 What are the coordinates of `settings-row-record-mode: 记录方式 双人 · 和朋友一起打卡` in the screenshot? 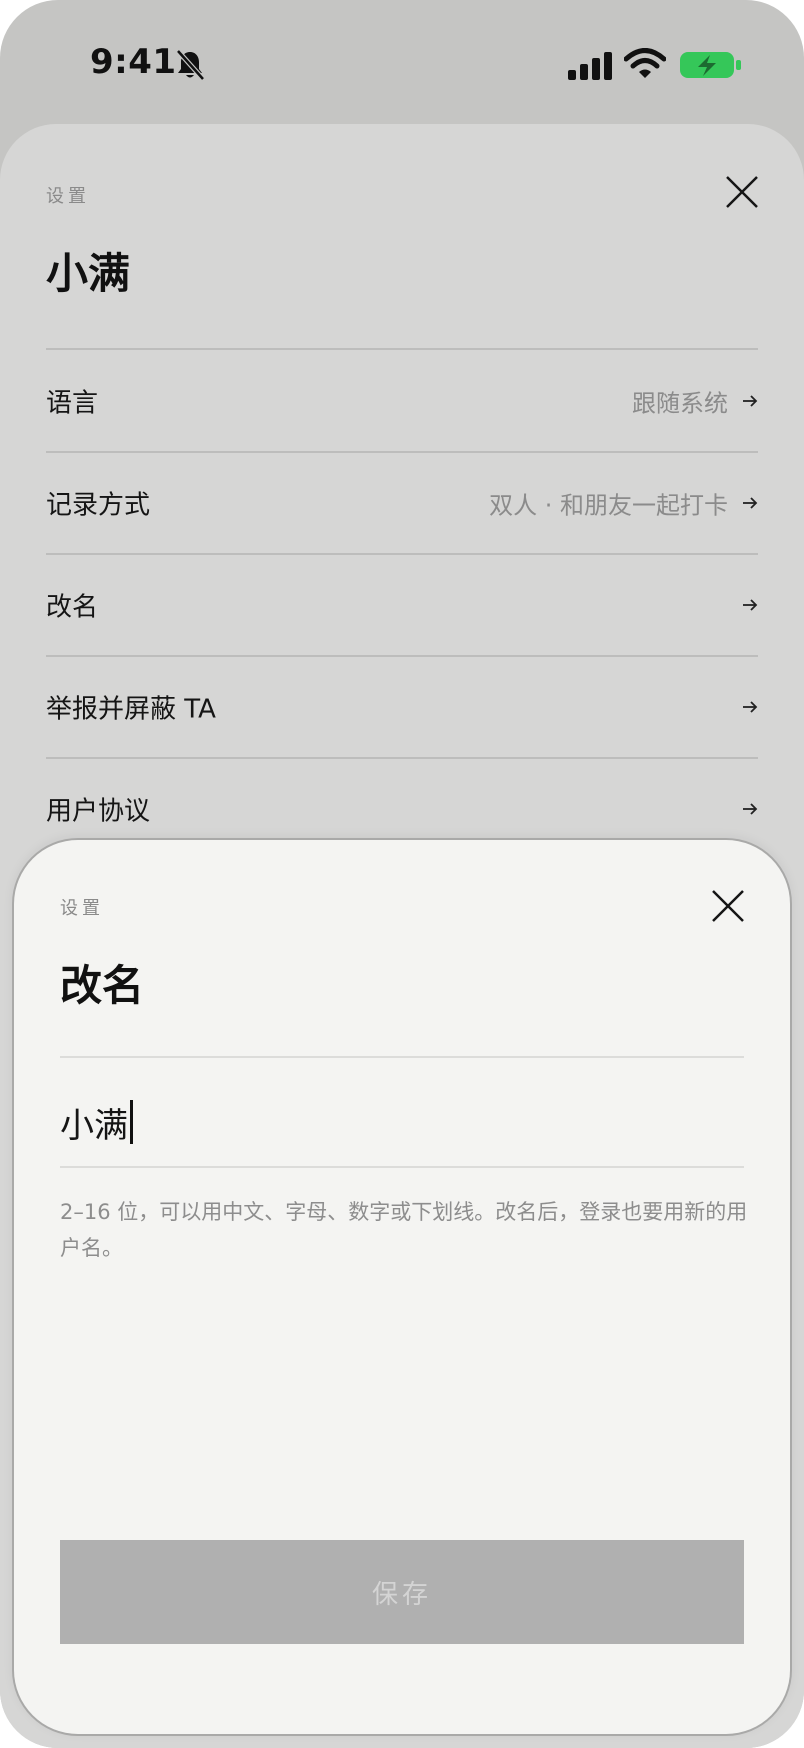 It's located at (402, 503).